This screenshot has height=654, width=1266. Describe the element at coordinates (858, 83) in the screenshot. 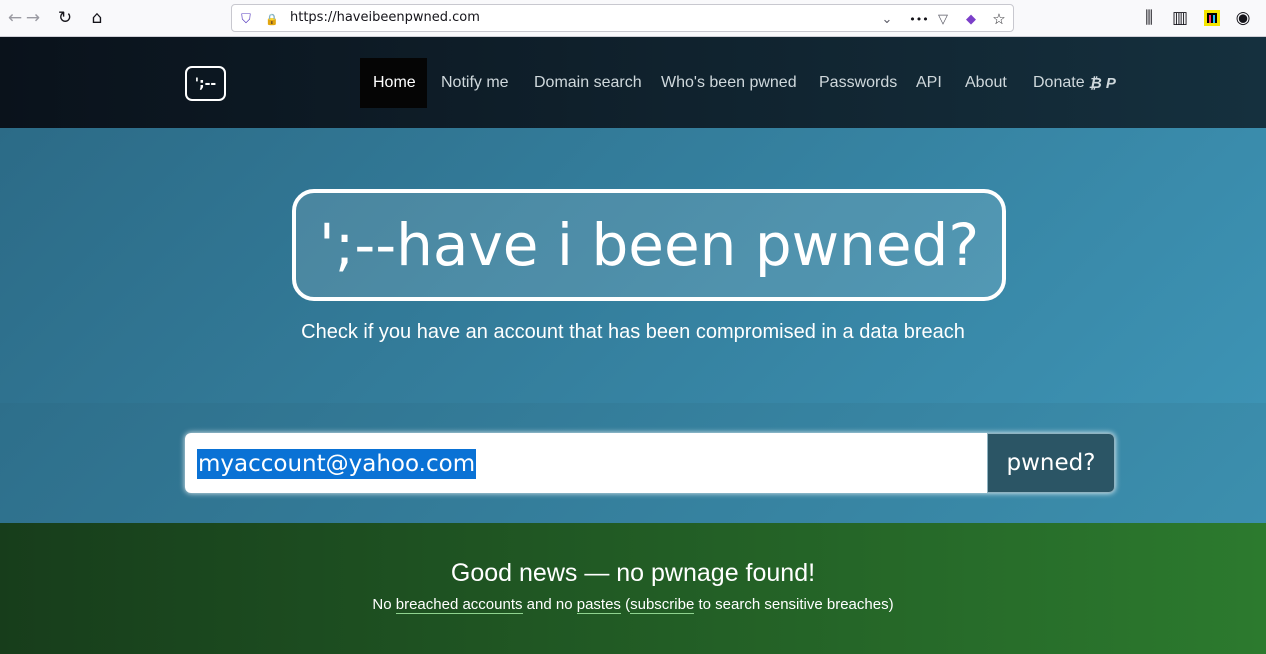

I see `nav-passwords: Passwords` at that location.